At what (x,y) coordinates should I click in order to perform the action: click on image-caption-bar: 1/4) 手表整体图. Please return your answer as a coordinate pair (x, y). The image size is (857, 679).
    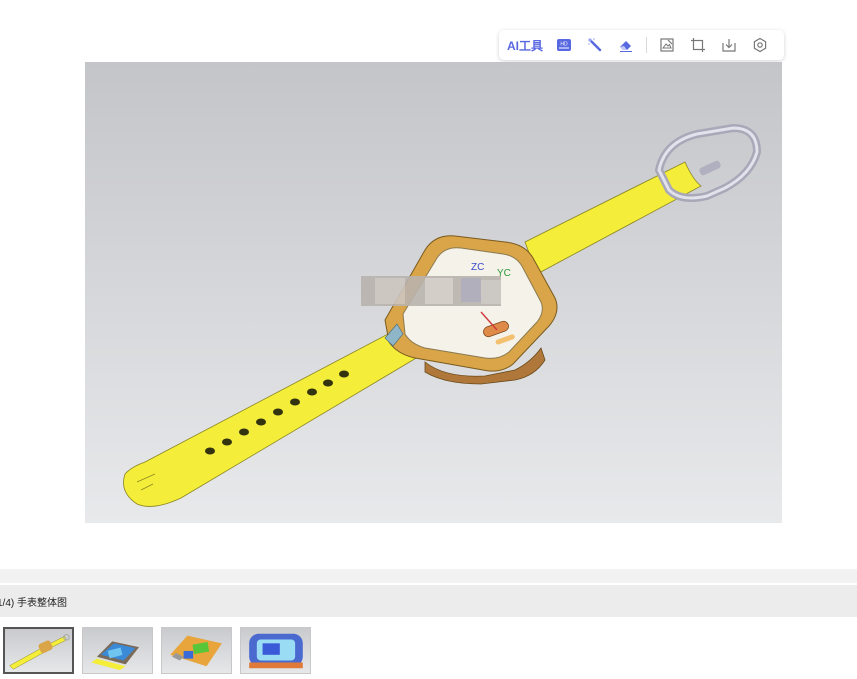
    Looking at the image, I should click on (428, 601).